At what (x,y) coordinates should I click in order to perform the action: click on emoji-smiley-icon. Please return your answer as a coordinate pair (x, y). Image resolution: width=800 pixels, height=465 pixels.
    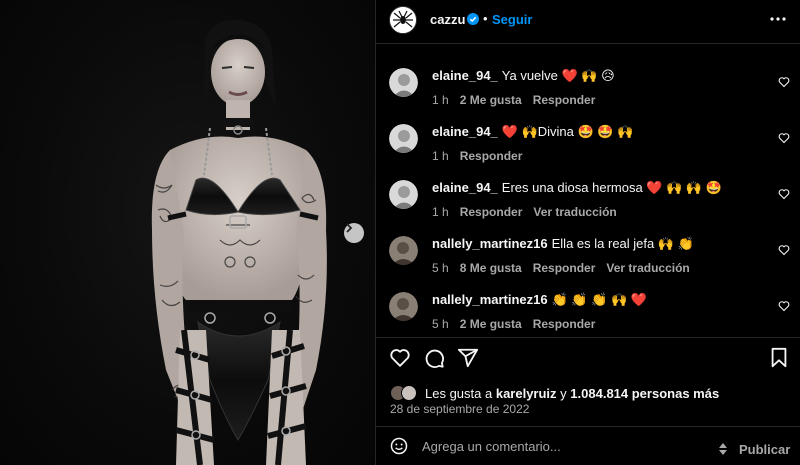
    Looking at the image, I should click on (399, 446).